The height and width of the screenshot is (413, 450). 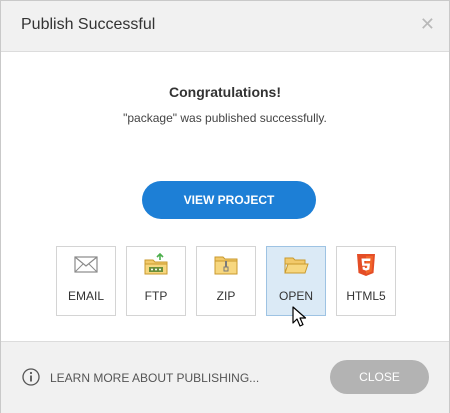 I want to click on dialog-title: Publish Successful, so click(x=88, y=24).